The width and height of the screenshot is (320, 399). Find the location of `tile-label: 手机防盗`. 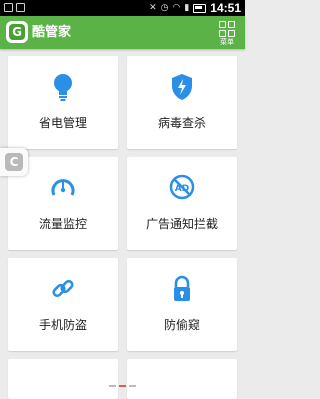

tile-label: 手机防盗 is located at coordinates (62, 325).